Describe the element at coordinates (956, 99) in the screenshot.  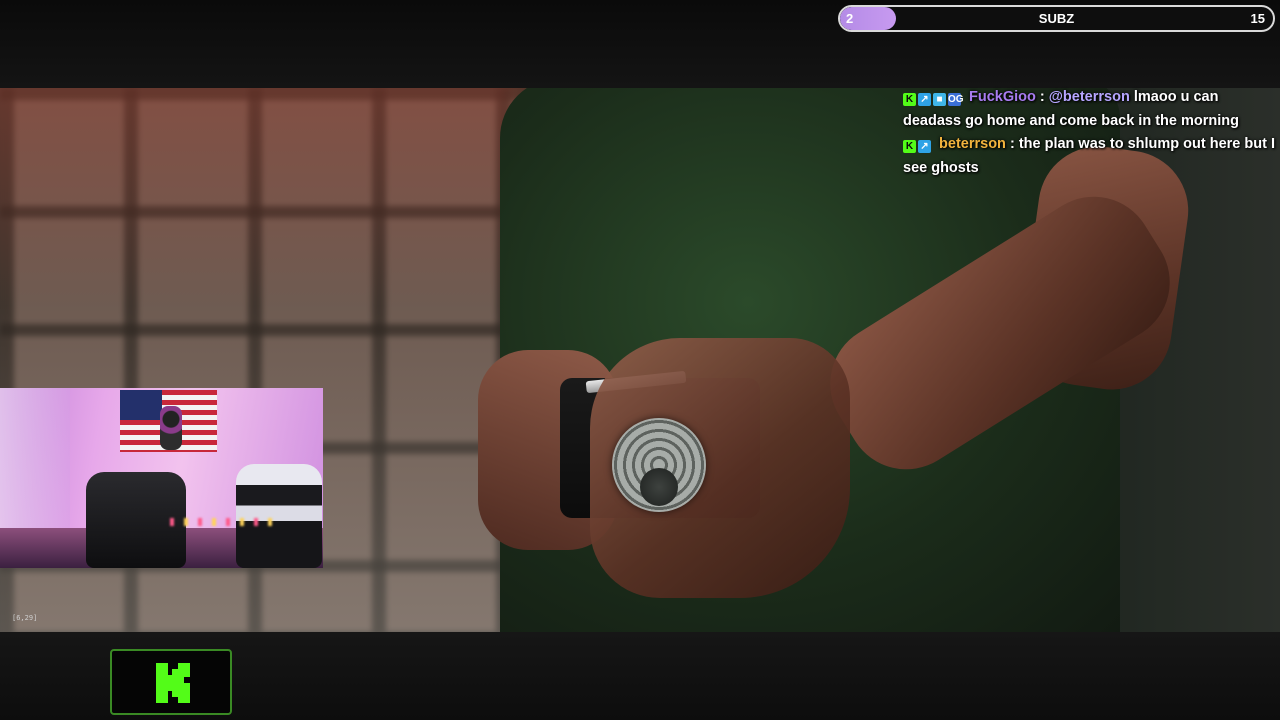
I see `og-badge-icon: OG` at that location.